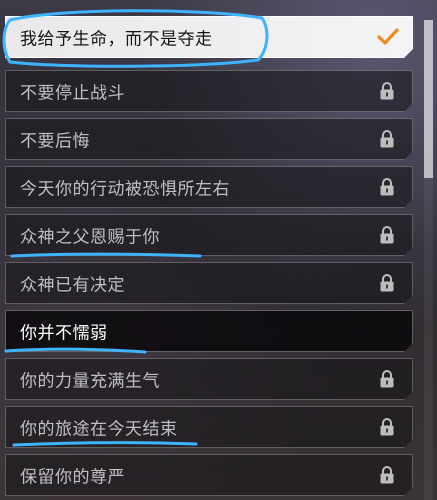 The height and width of the screenshot is (500, 437). Describe the element at coordinates (72, 477) in the screenshot. I see `option-label: 保留你的尊严` at that location.